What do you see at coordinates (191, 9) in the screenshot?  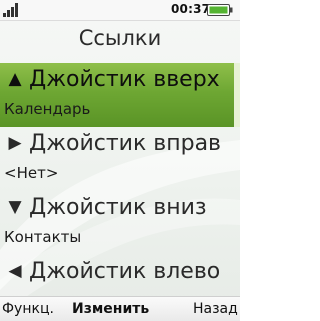 I see `clock: 00:37` at bounding box center [191, 9].